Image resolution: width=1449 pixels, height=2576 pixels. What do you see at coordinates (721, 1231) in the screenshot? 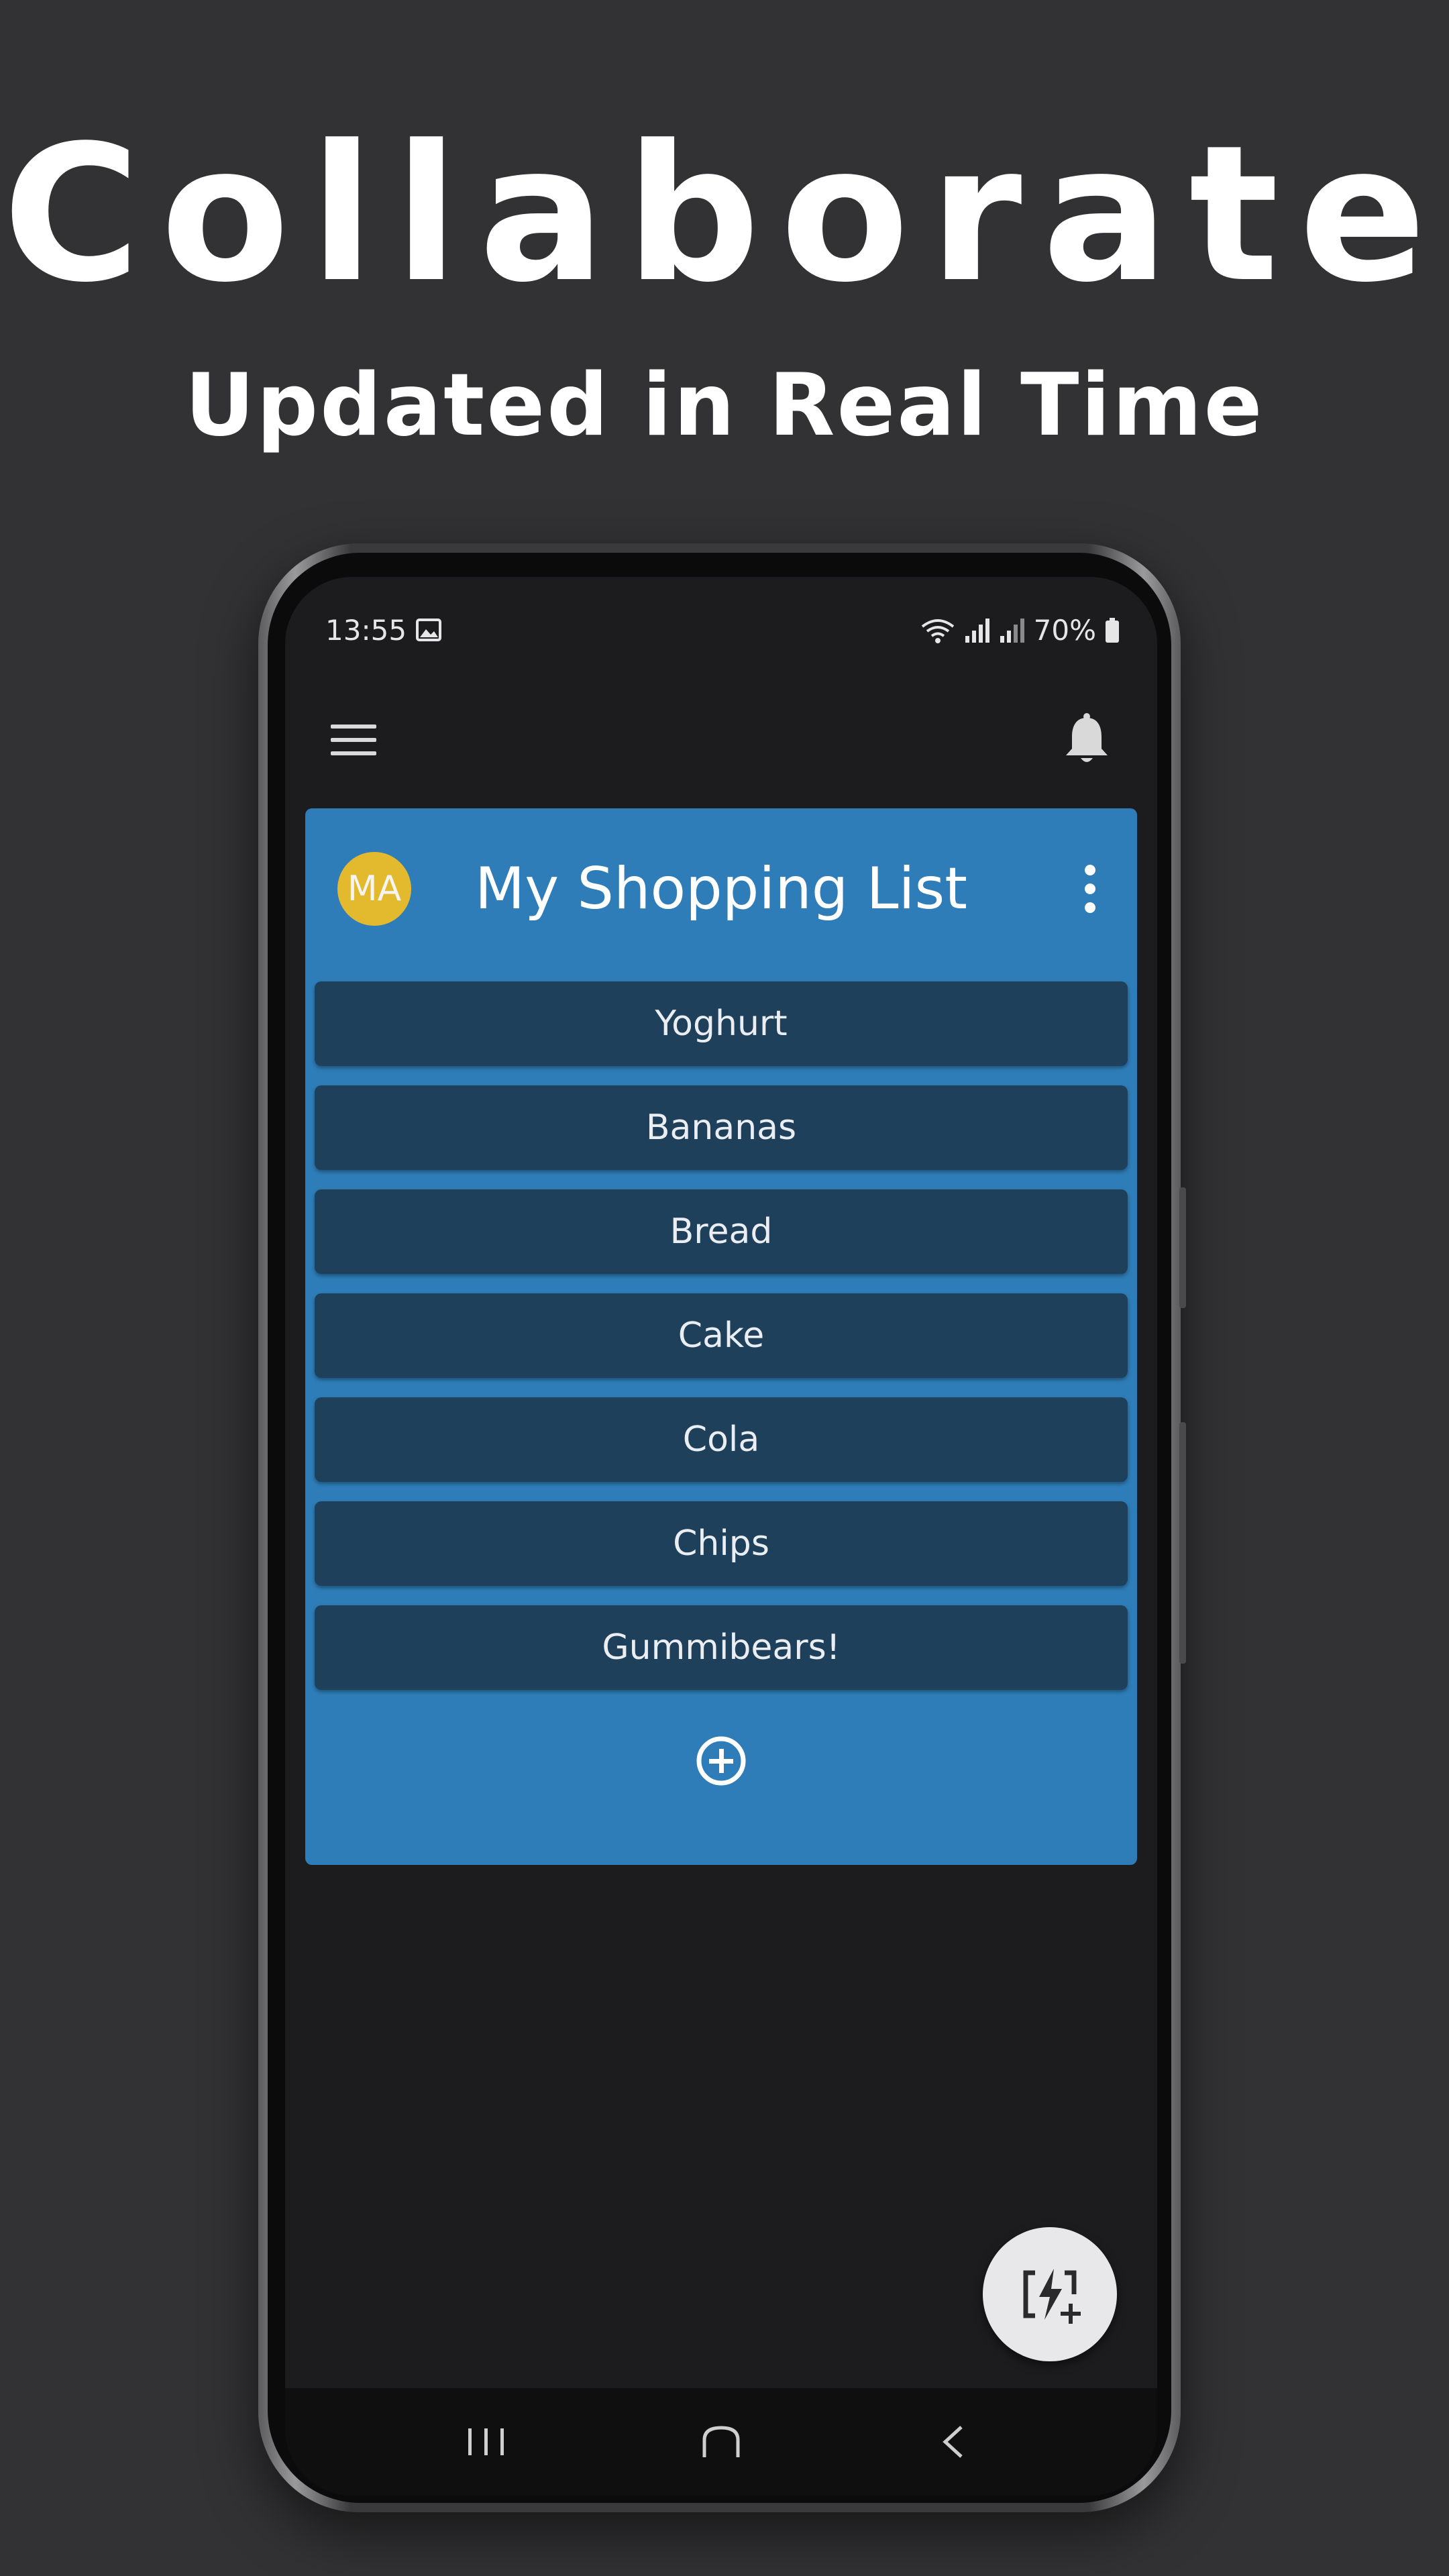
I see `list-item: Bread` at bounding box center [721, 1231].